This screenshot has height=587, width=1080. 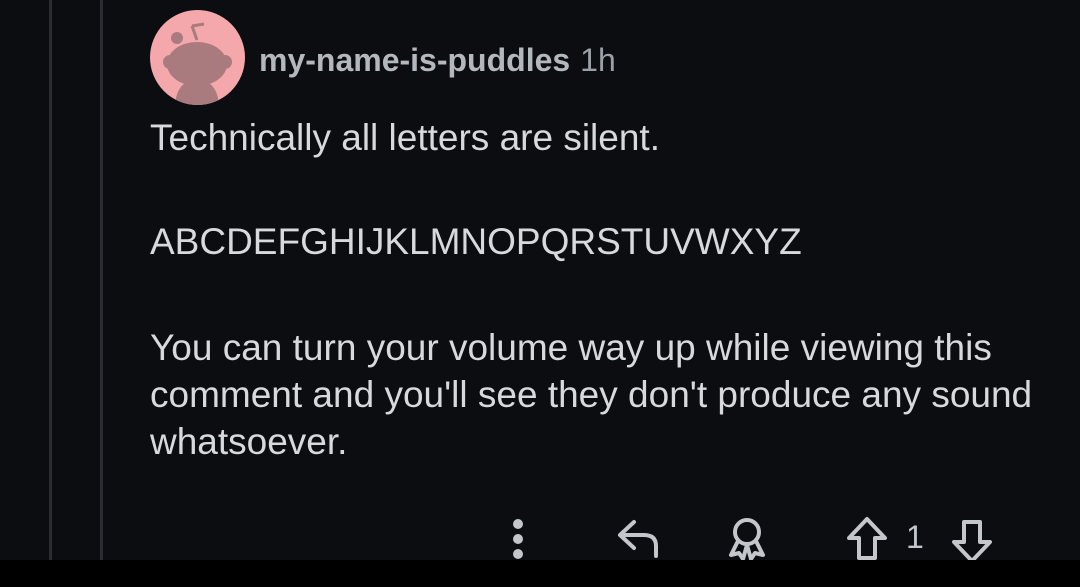 I want to click on comment-header: my-name-is-puddles 1h, so click(x=437, y=60).